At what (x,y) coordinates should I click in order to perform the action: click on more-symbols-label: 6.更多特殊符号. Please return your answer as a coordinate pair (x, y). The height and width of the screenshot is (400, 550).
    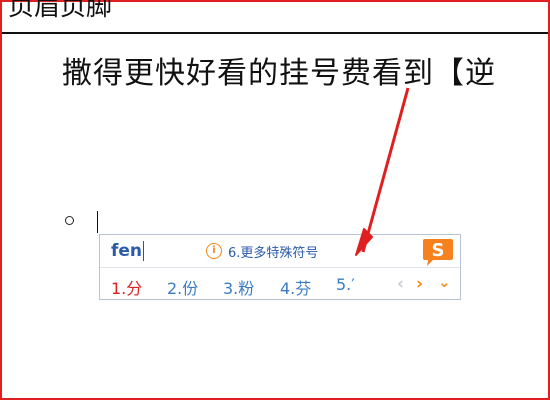
    Looking at the image, I should click on (273, 253).